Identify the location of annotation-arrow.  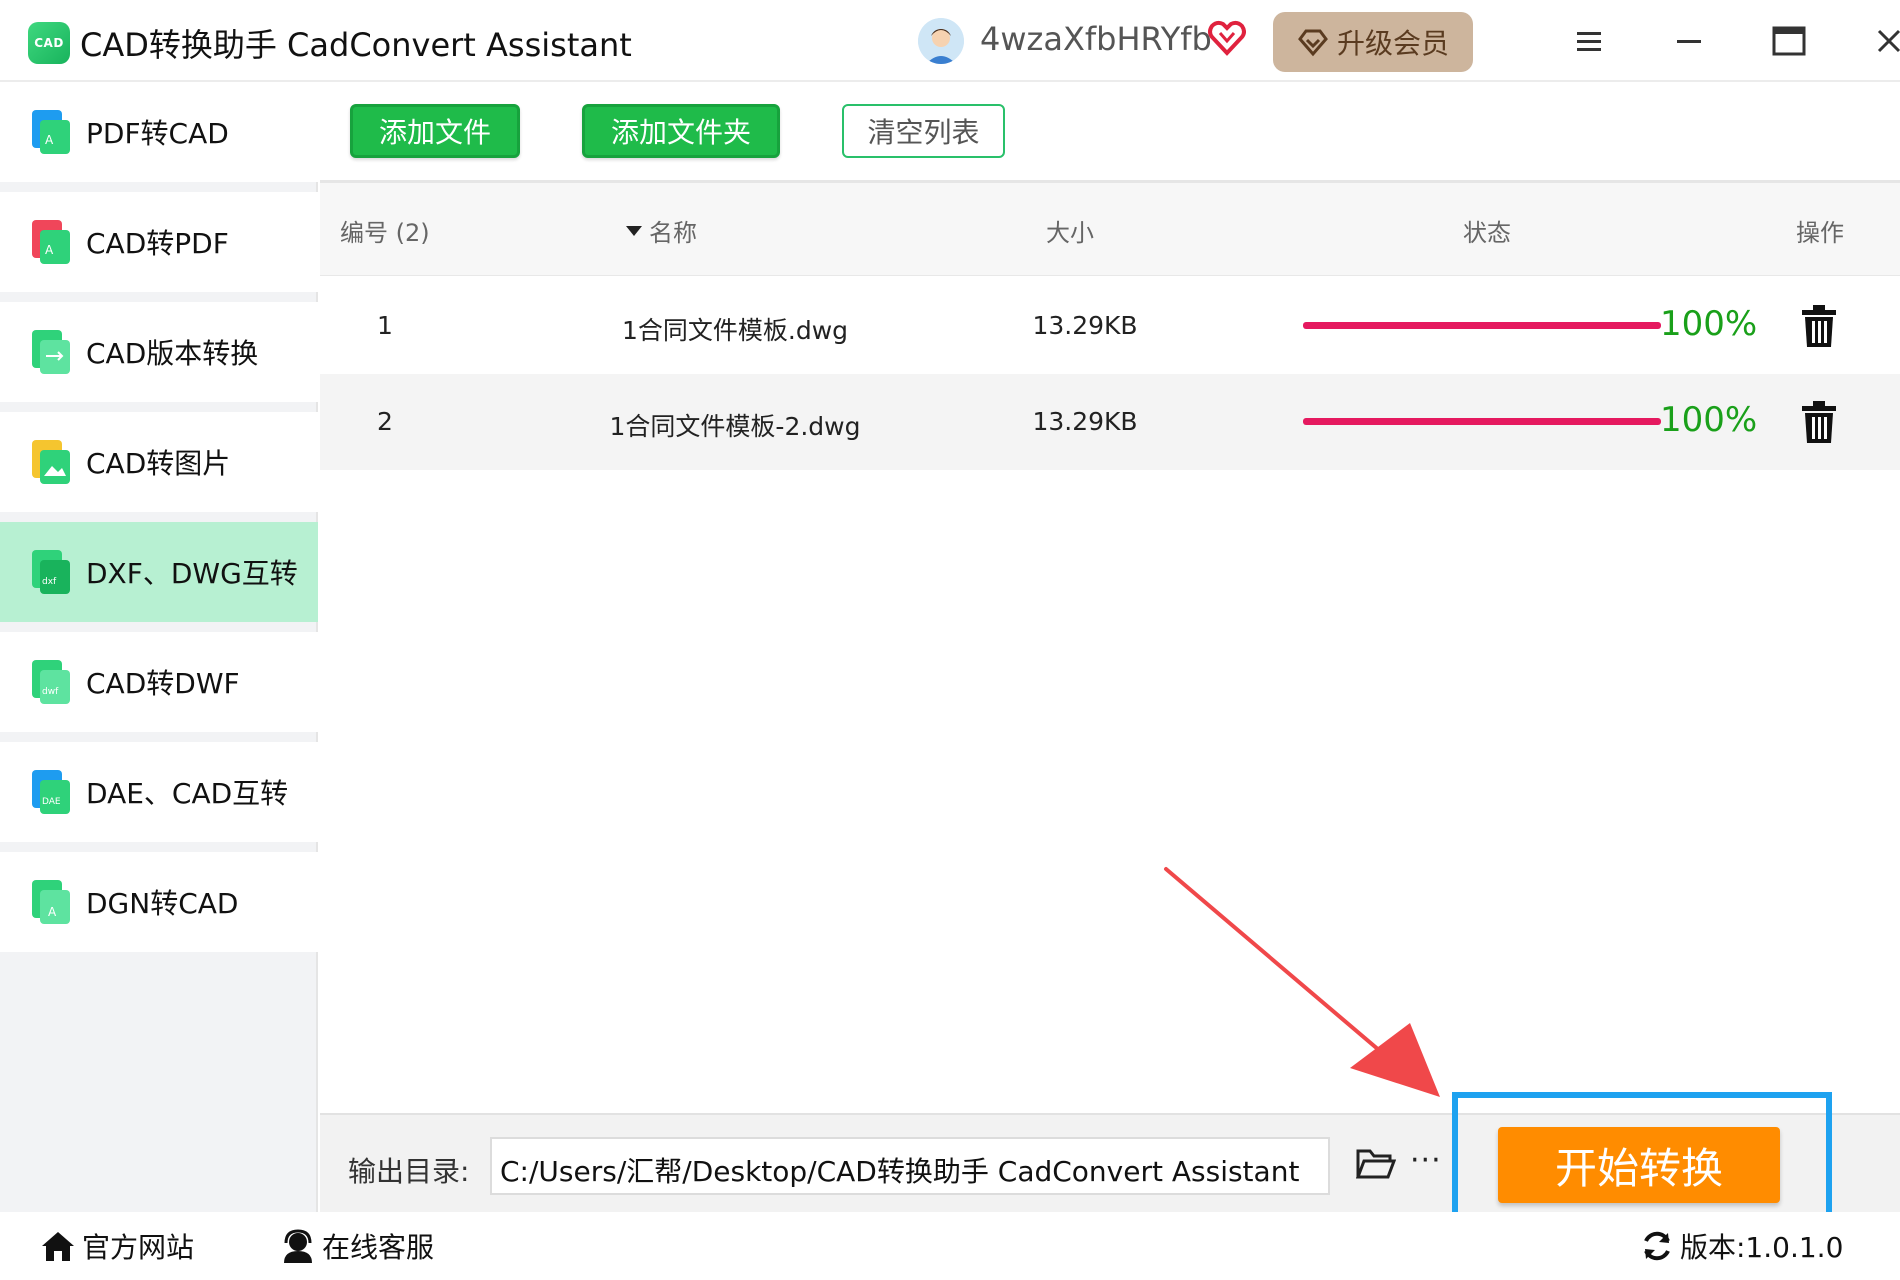
(1302, 982).